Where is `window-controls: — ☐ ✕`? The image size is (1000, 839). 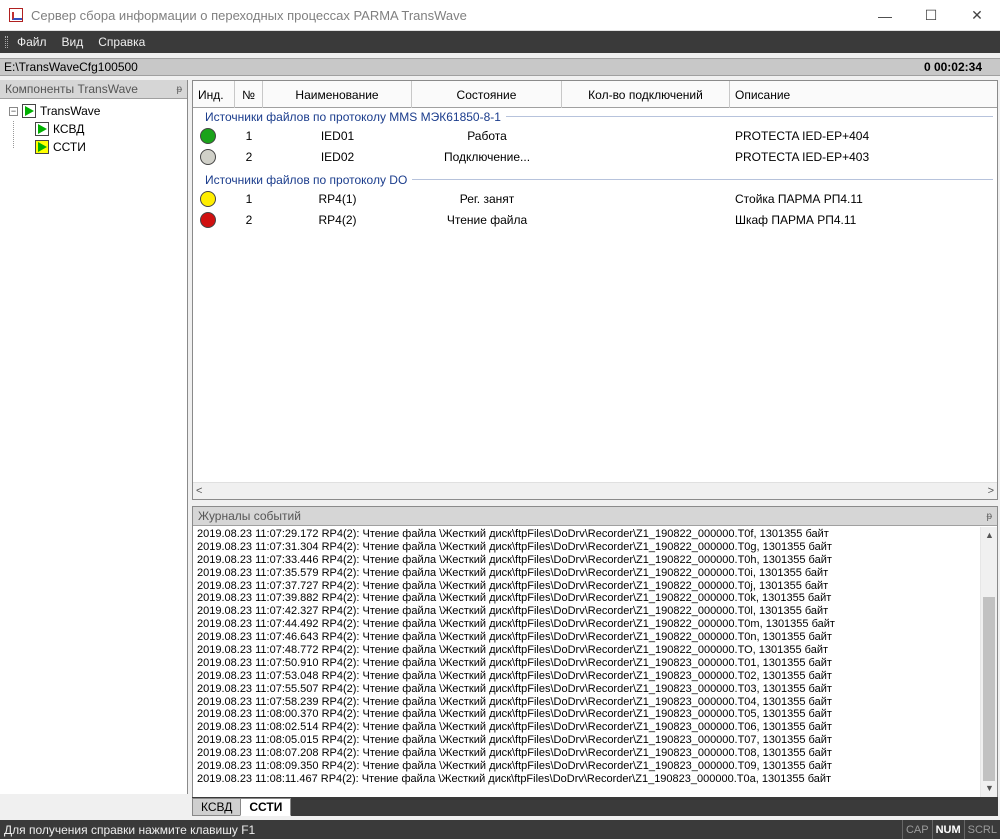 window-controls: — ☐ ✕ is located at coordinates (931, 15).